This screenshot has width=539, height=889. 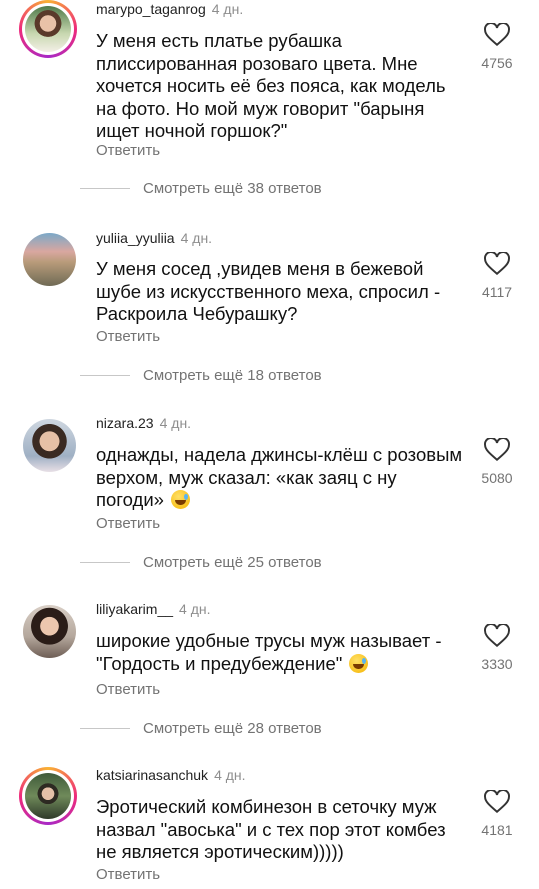 I want to click on comment-username: katsiarinasanchuk 4 дн., so click(x=171, y=775).